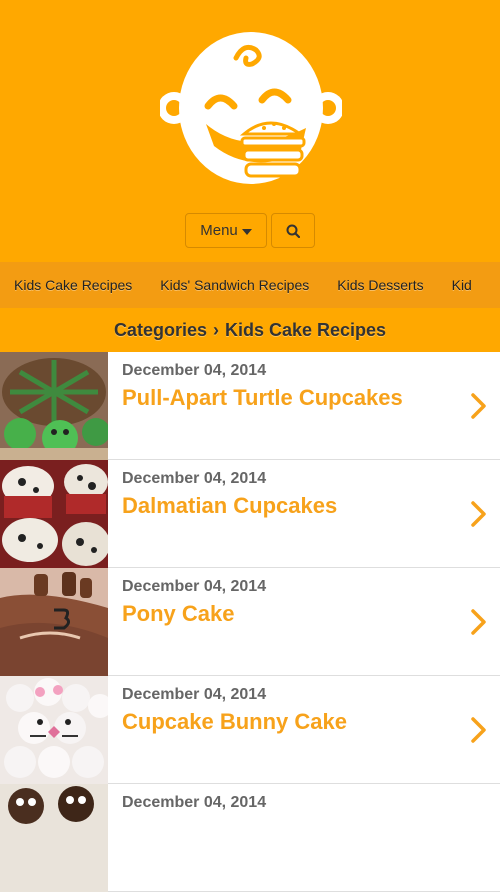 The height and width of the screenshot is (892, 500). I want to click on menu-label: Menu, so click(219, 230).